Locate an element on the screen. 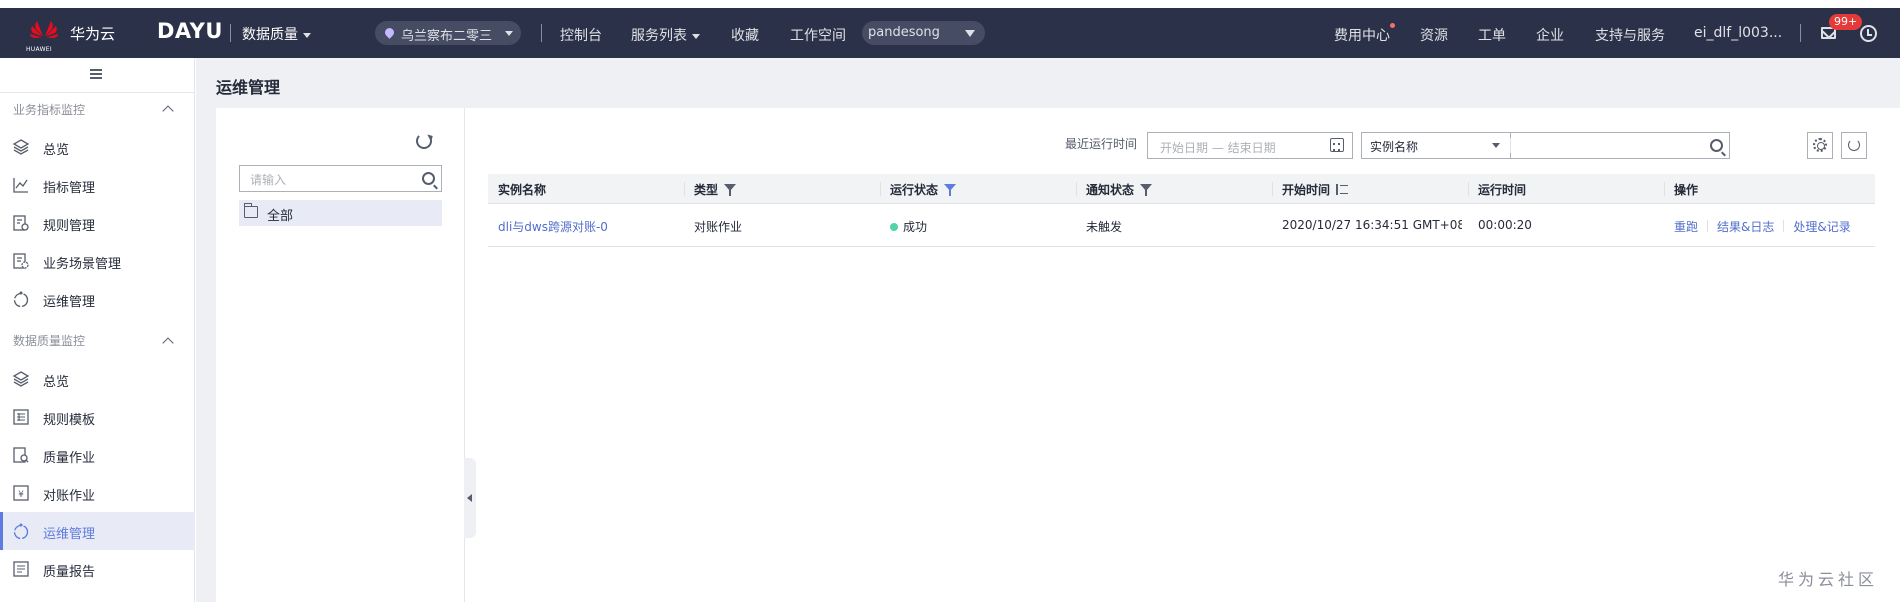 The width and height of the screenshot is (1900, 602). sidebar-item-label: 规则管理 is located at coordinates (69, 226).